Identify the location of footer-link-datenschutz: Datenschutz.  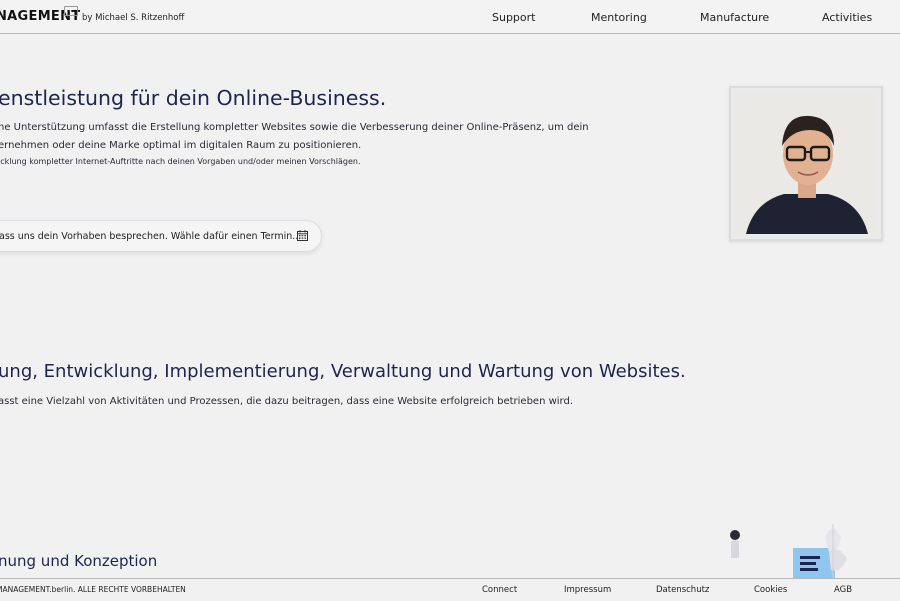
(682, 590).